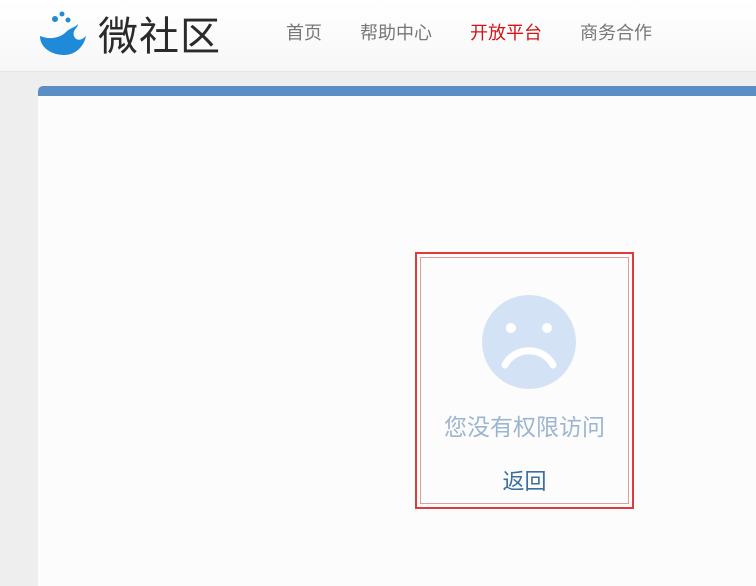 The width and height of the screenshot is (756, 586). Describe the element at coordinates (63, 33) in the screenshot. I see `whale-icon` at that location.